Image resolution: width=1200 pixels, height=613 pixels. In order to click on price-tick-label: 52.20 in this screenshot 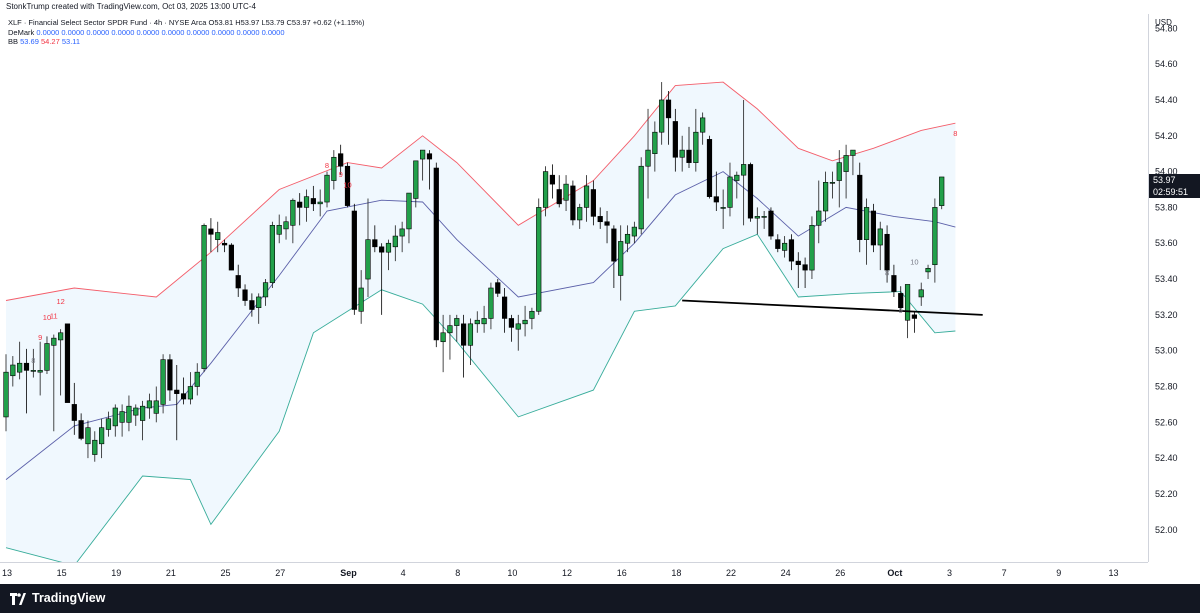, I will do `click(1166, 494)`.